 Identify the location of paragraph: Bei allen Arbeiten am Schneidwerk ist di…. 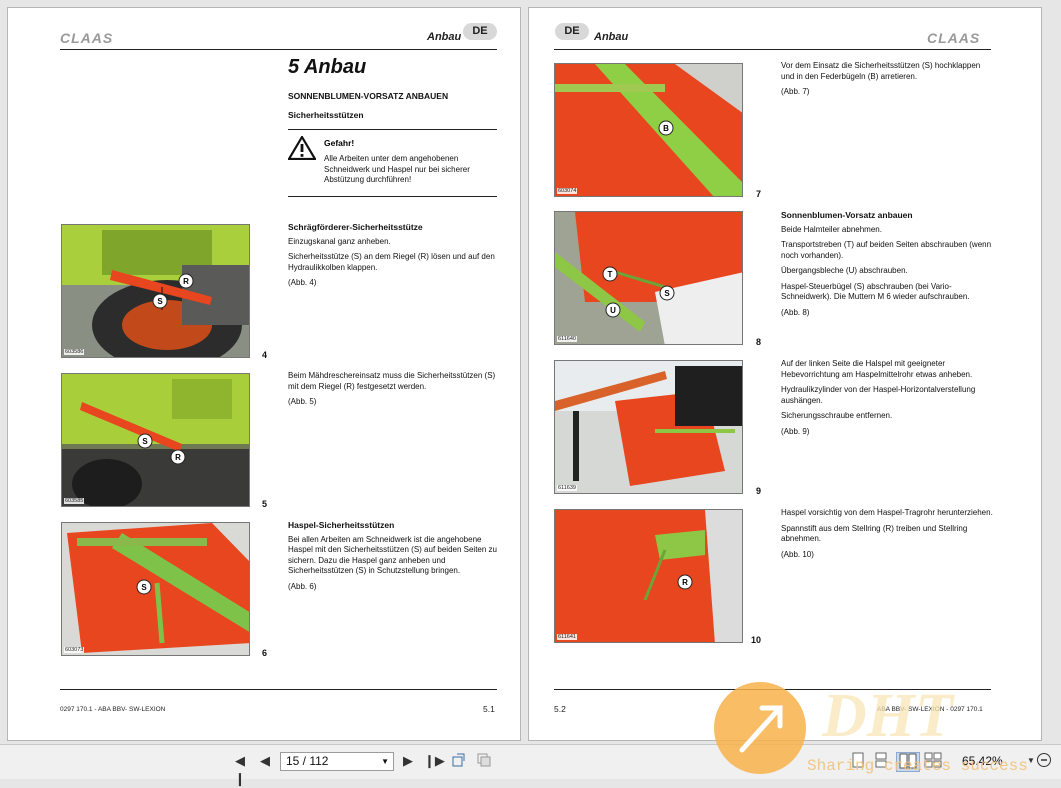
(393, 555).